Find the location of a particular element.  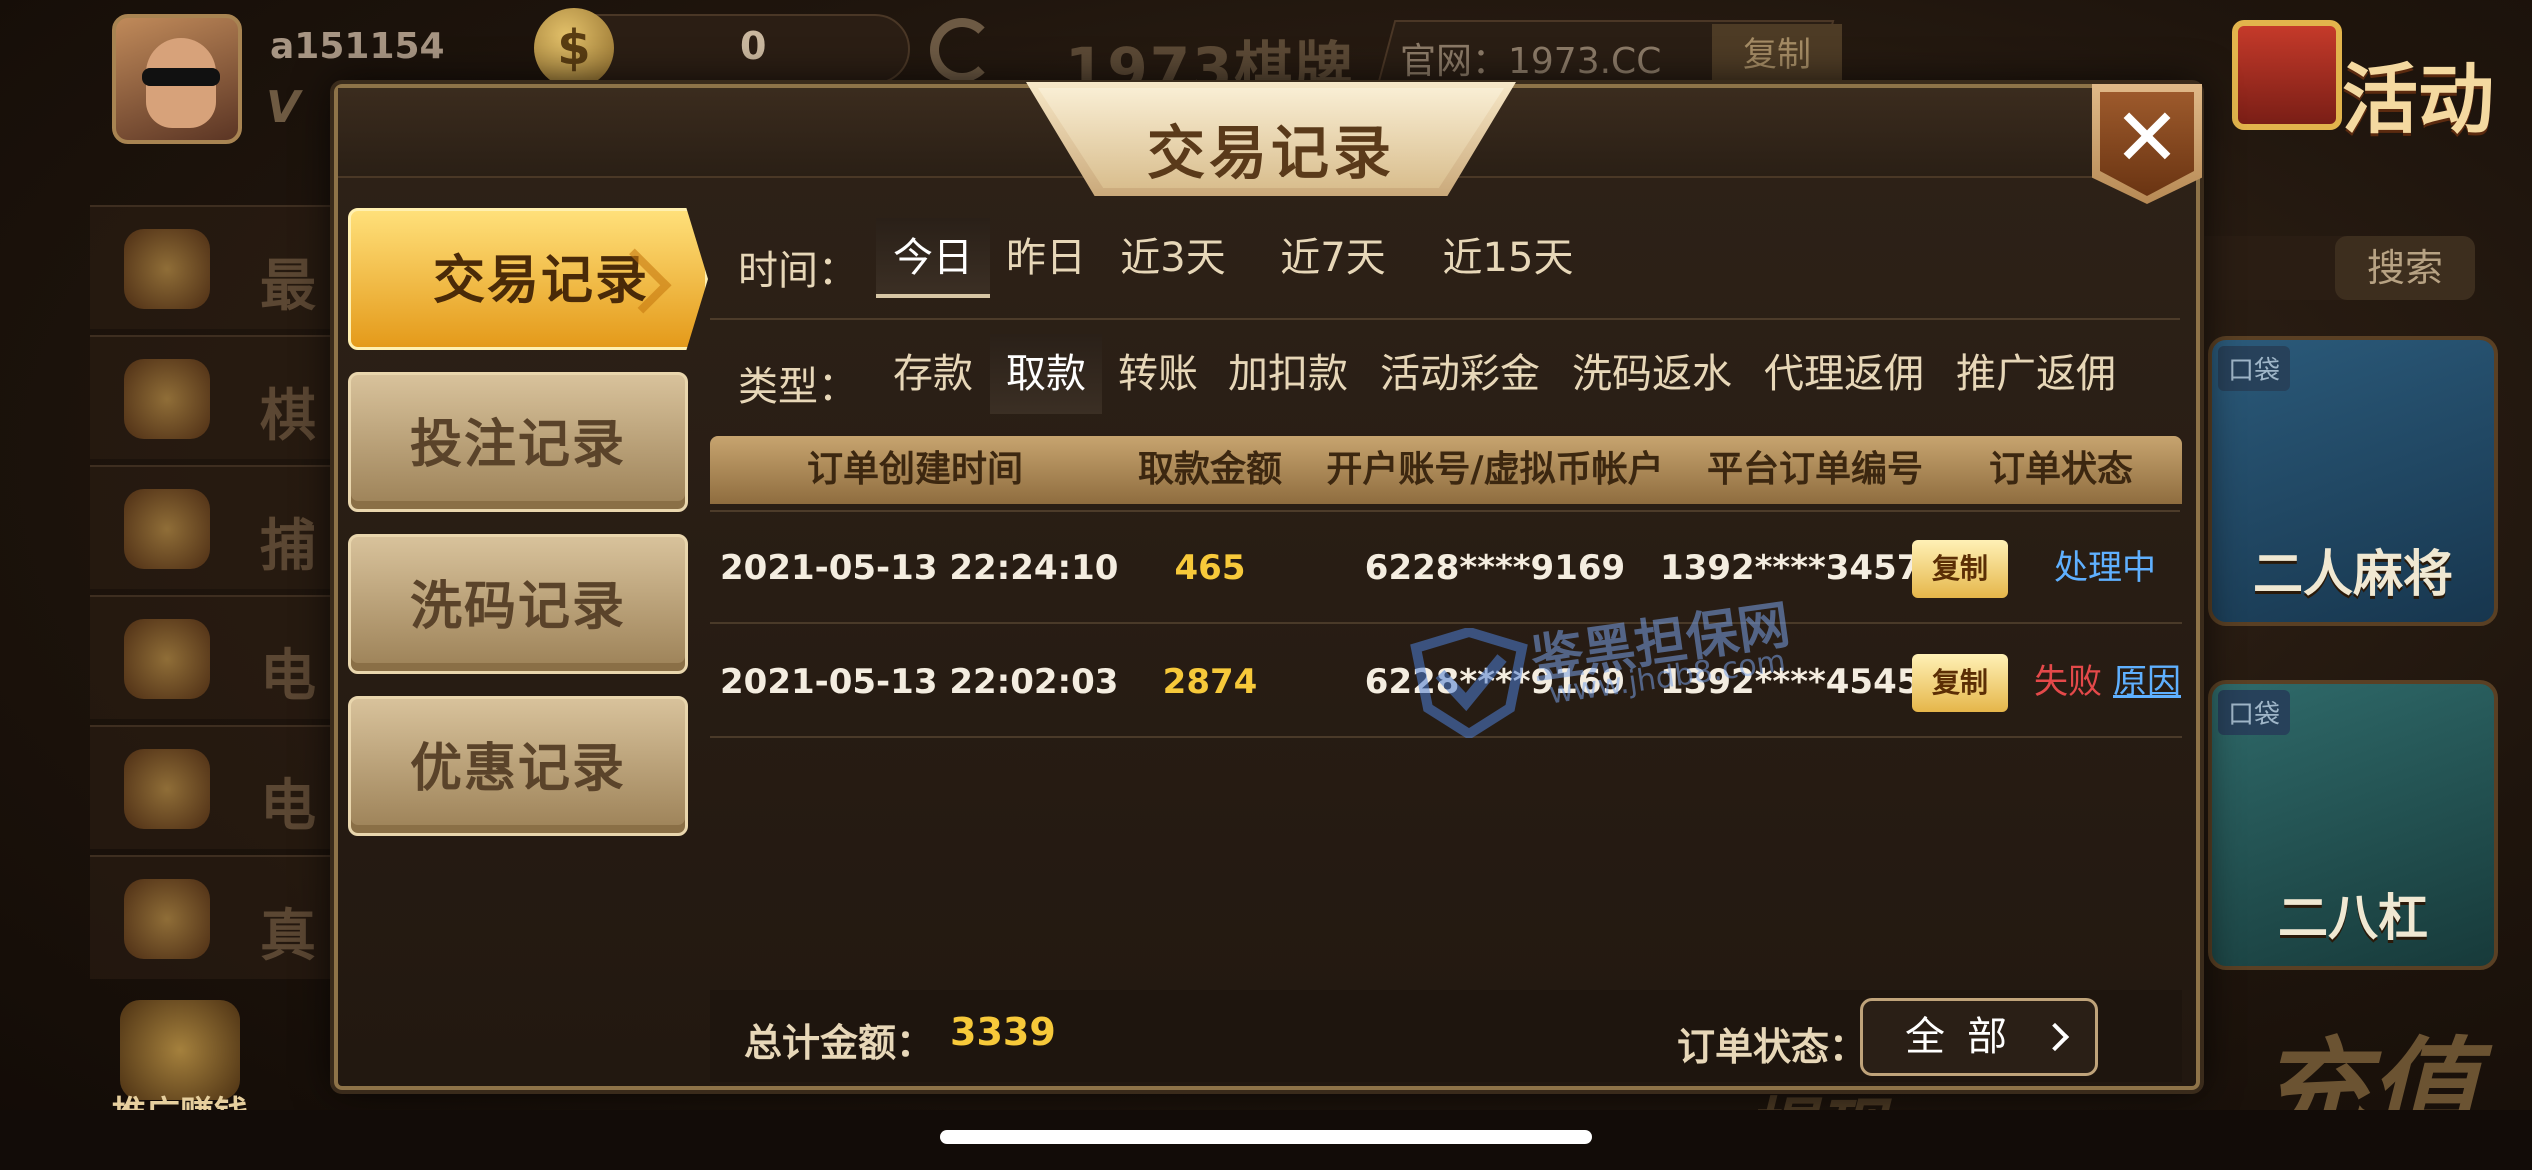

failure-reason-link: 原因 is located at coordinates (2147, 682).